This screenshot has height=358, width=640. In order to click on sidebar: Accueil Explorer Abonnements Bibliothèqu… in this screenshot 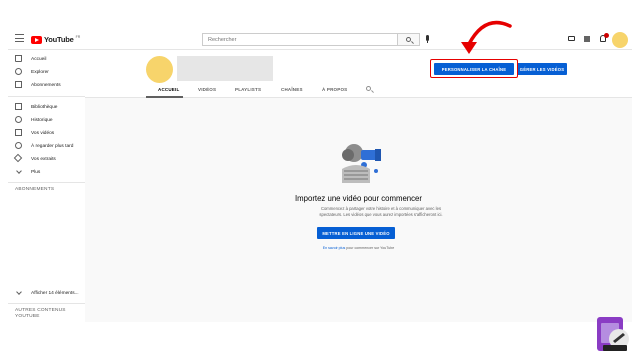, I will do `click(46, 186)`.